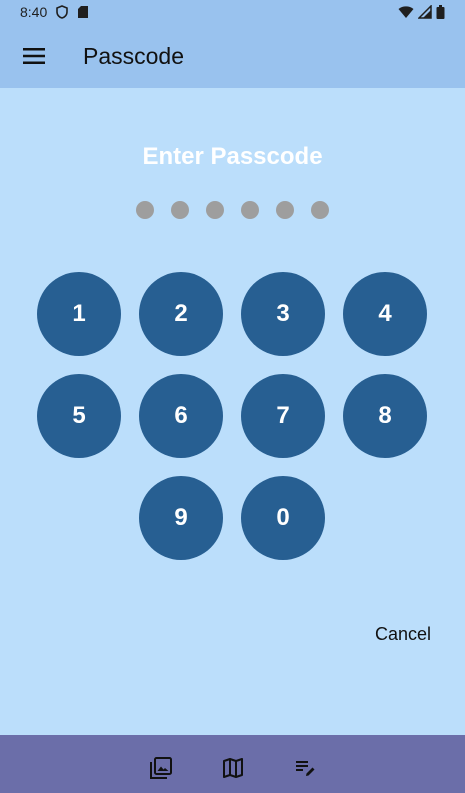 This screenshot has height=793, width=465. I want to click on gallery-icon, so click(160, 768).